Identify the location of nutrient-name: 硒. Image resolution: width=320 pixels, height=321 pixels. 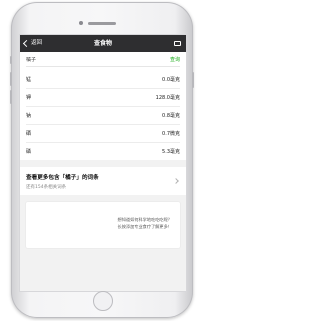
(29, 134).